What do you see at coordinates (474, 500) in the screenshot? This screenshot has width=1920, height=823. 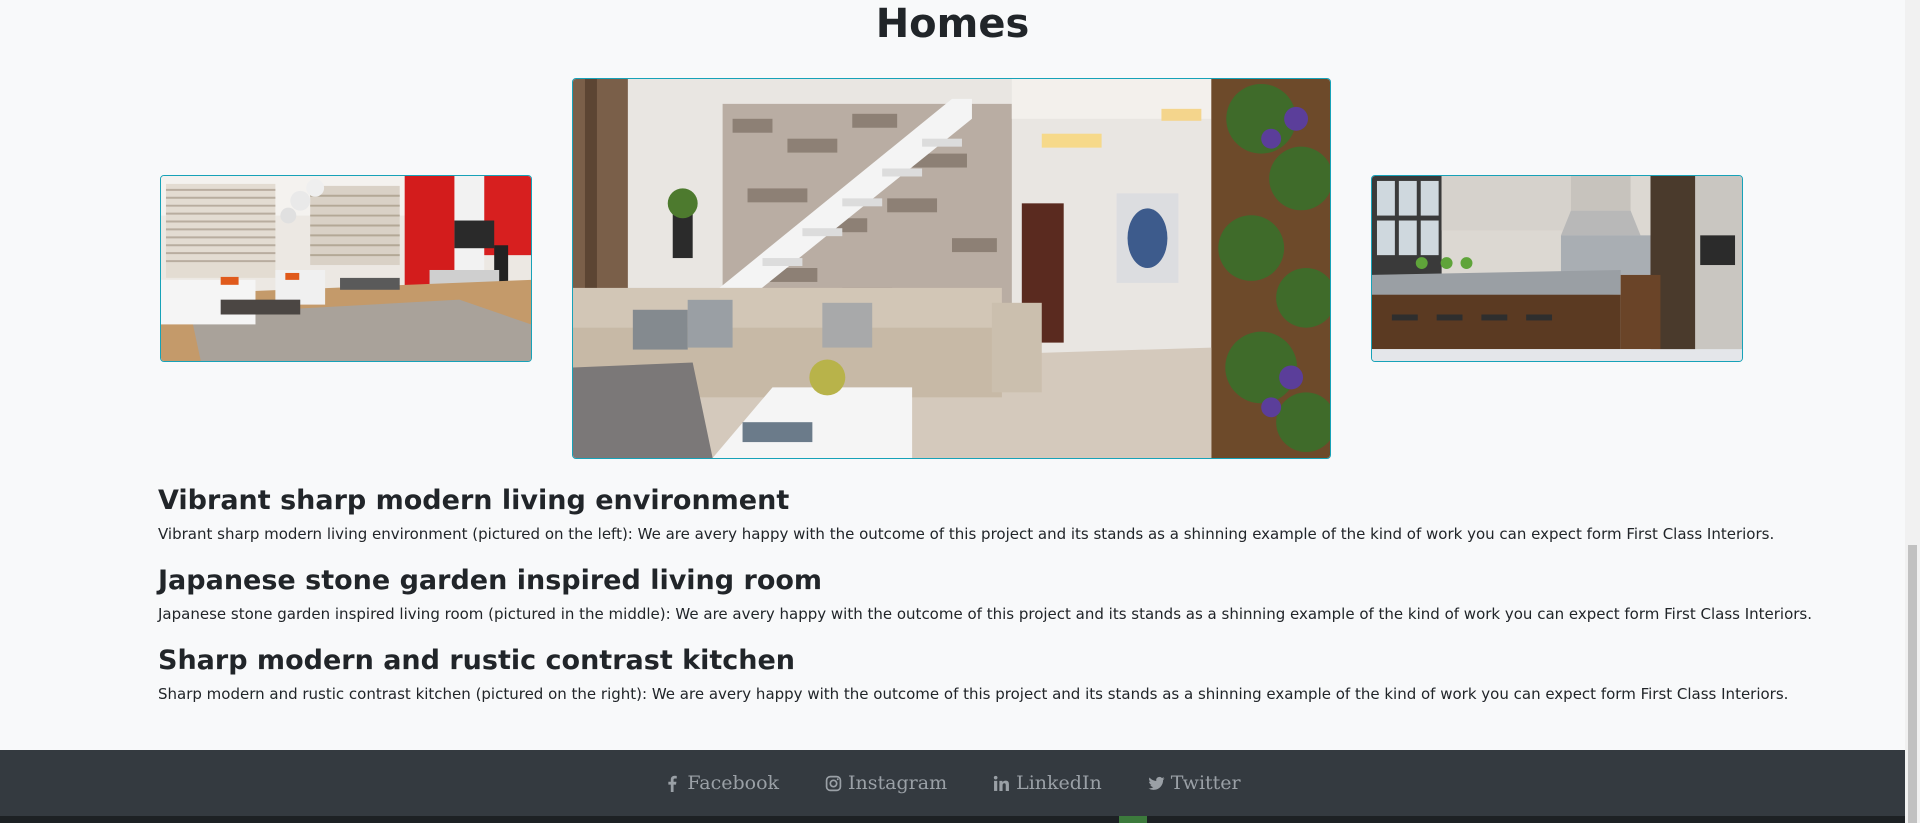 I see `project-title: Vibrant sharp modern living environment` at bounding box center [474, 500].